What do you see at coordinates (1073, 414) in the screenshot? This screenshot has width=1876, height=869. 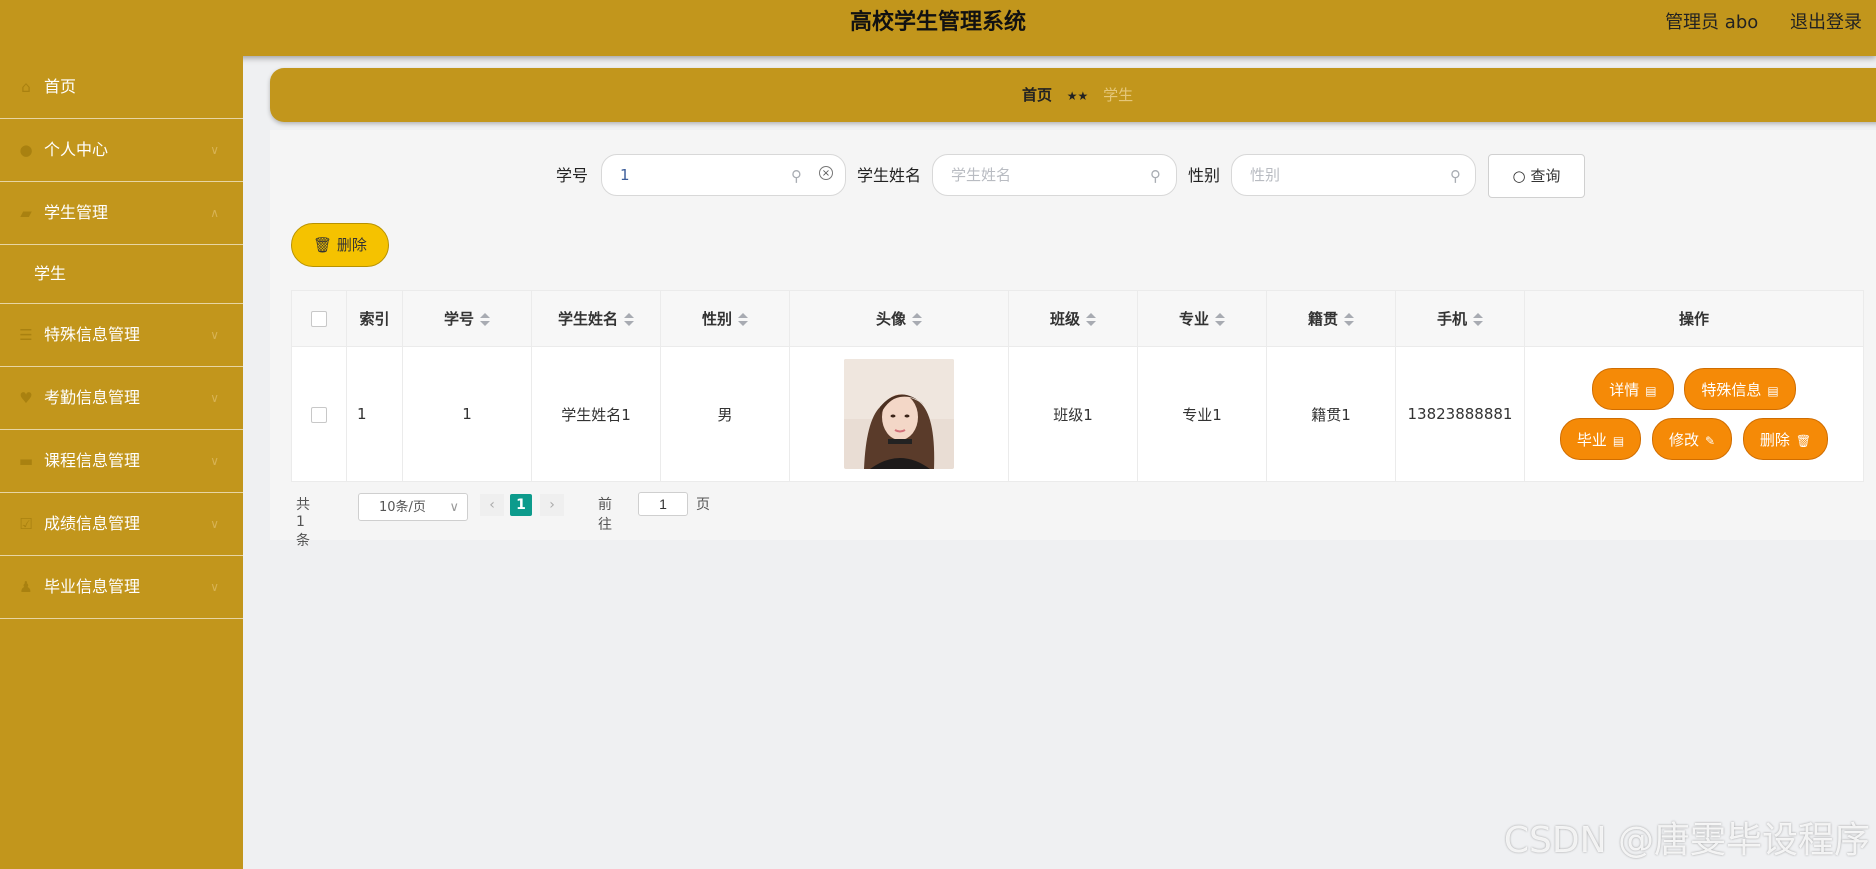 I see `cell-class: 班级1` at bounding box center [1073, 414].